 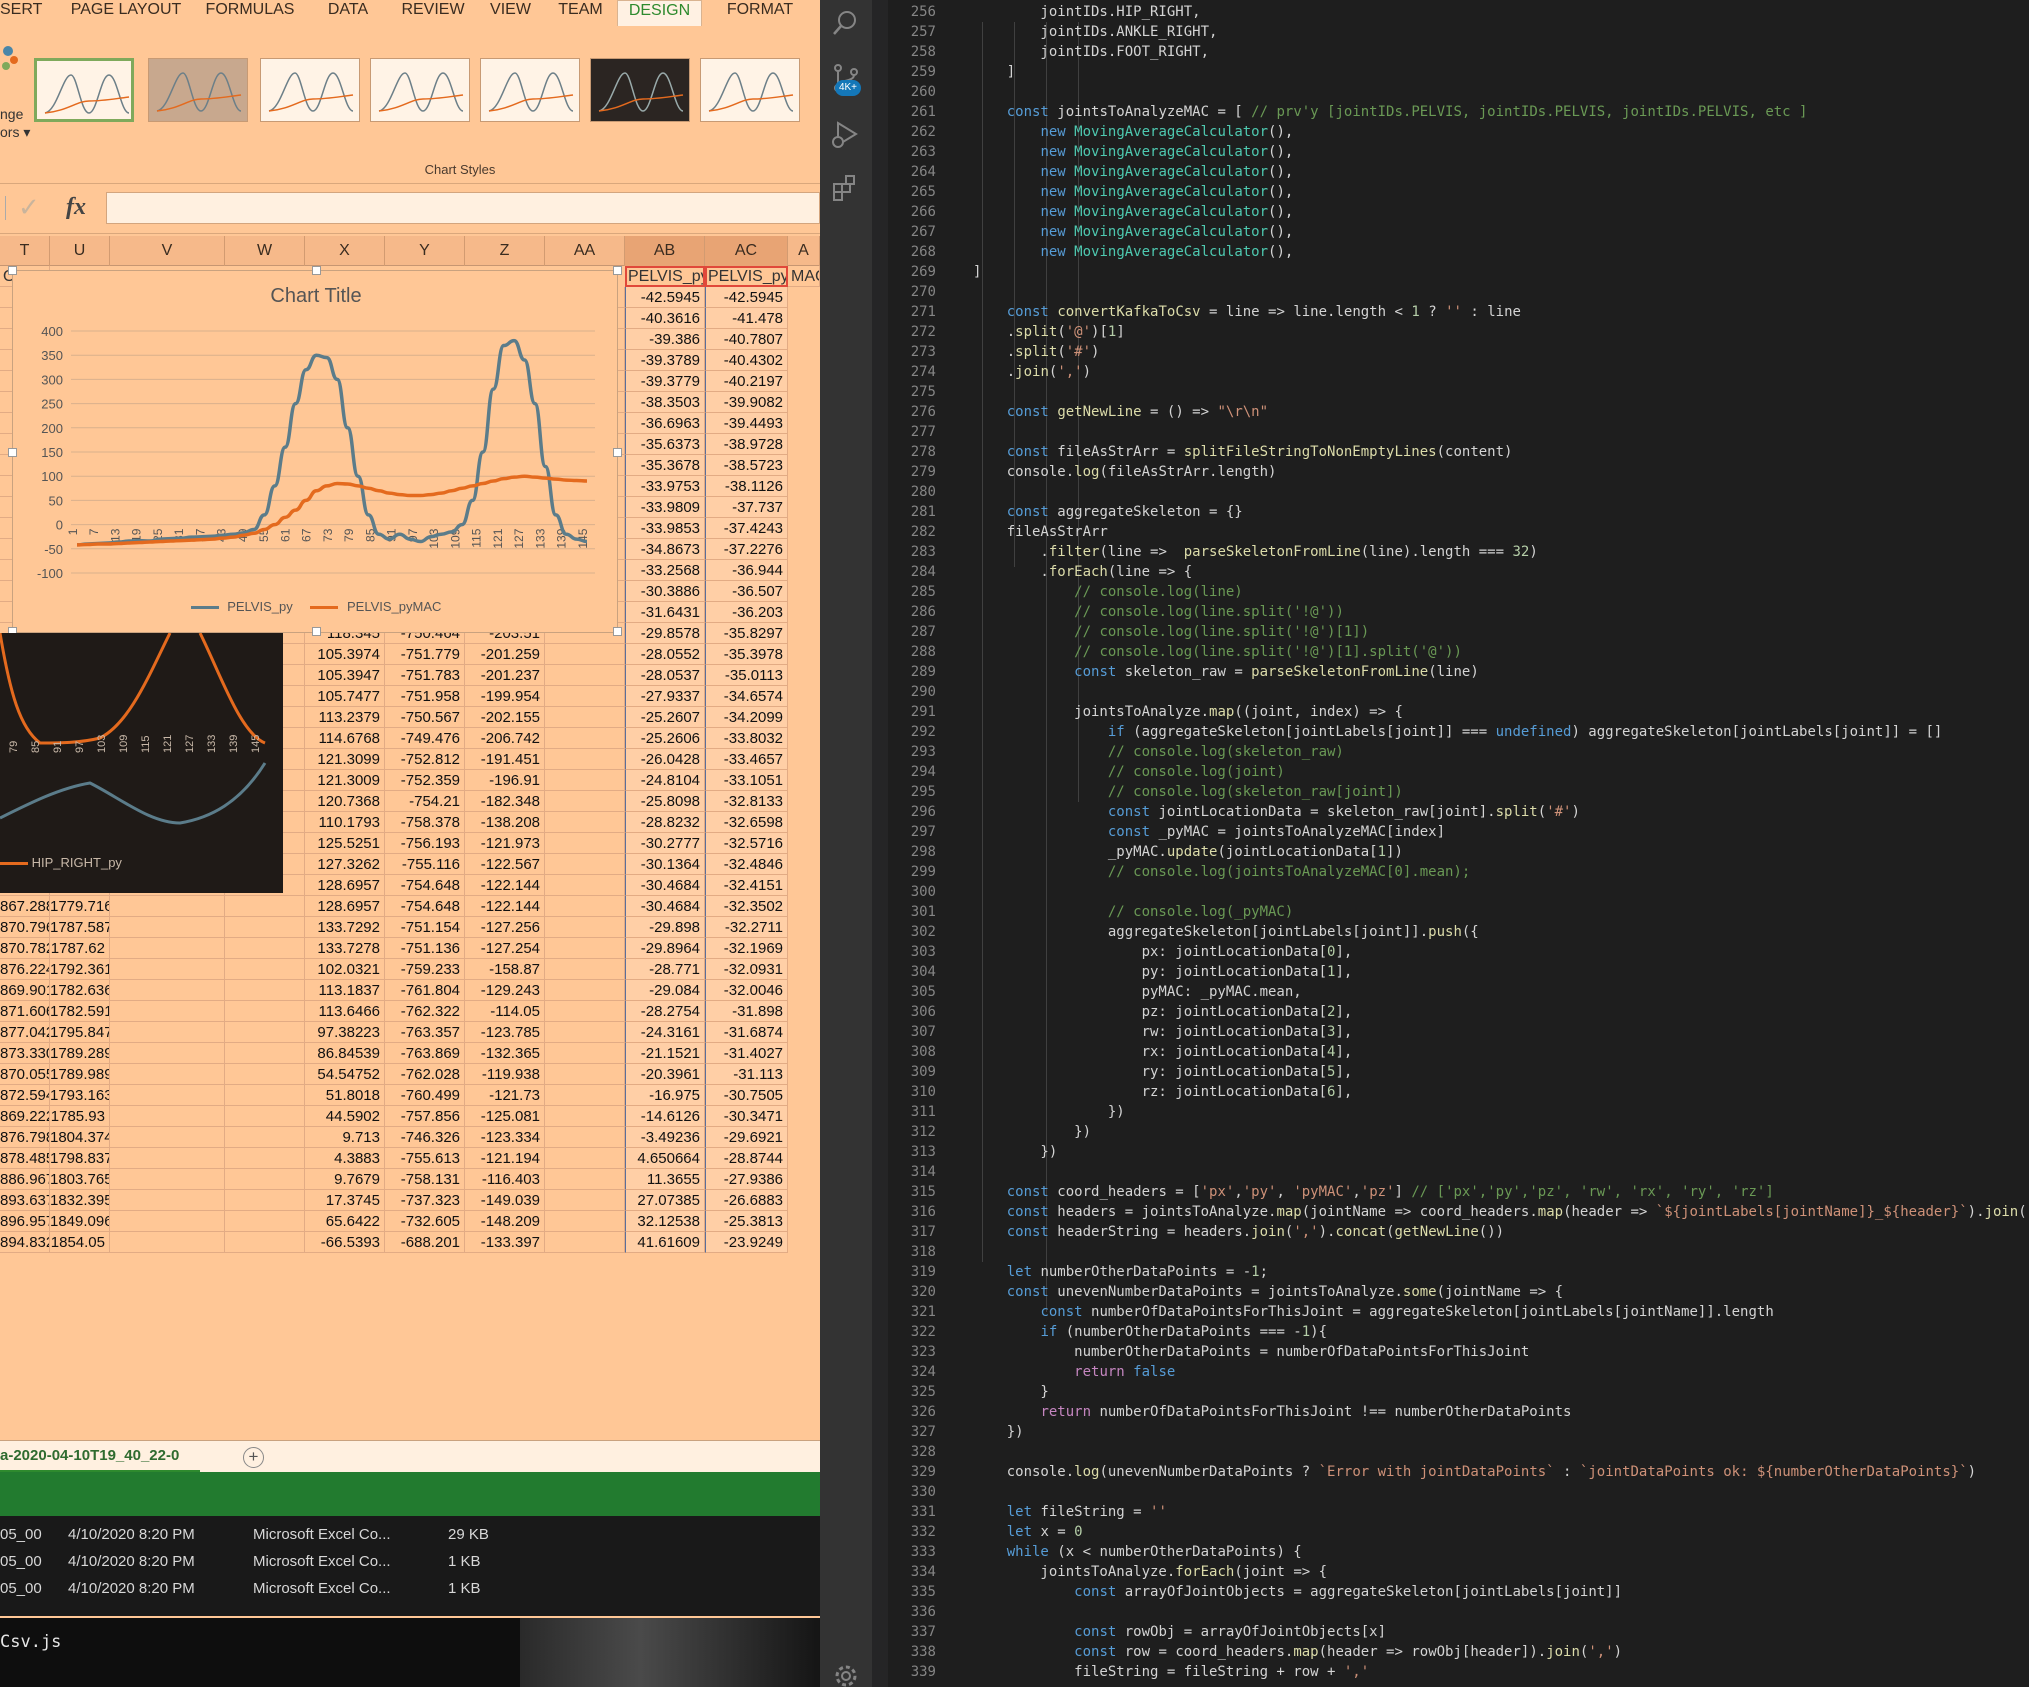 I want to click on ribbon-tab-design: DESIGN, so click(x=659, y=13).